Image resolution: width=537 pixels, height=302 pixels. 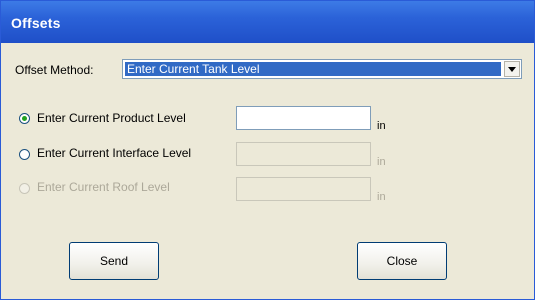 What do you see at coordinates (103, 187) in the screenshot?
I see `radio-roof-level-label: Enter Current Roof Level` at bounding box center [103, 187].